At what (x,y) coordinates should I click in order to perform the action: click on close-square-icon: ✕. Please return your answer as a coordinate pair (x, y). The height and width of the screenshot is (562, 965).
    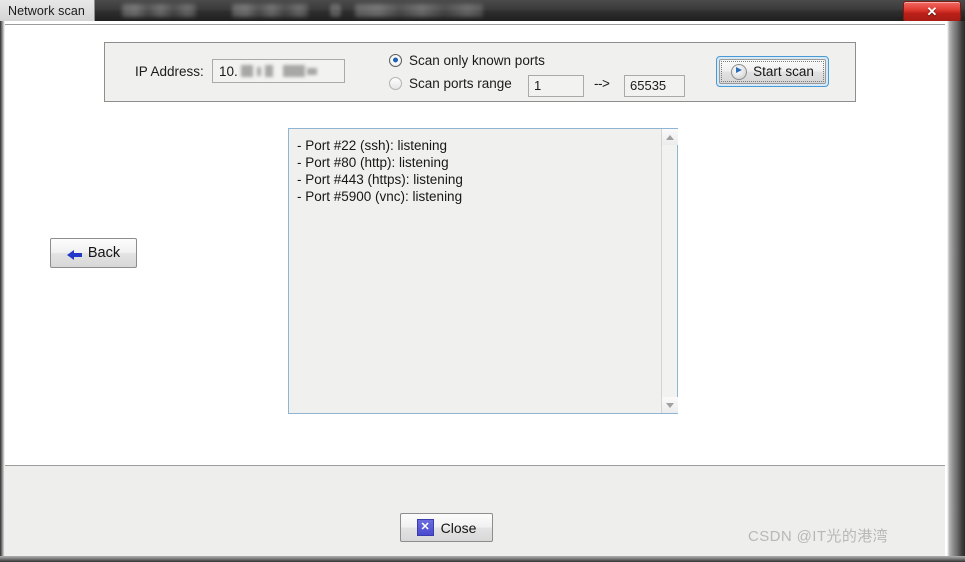
    Looking at the image, I should click on (425, 527).